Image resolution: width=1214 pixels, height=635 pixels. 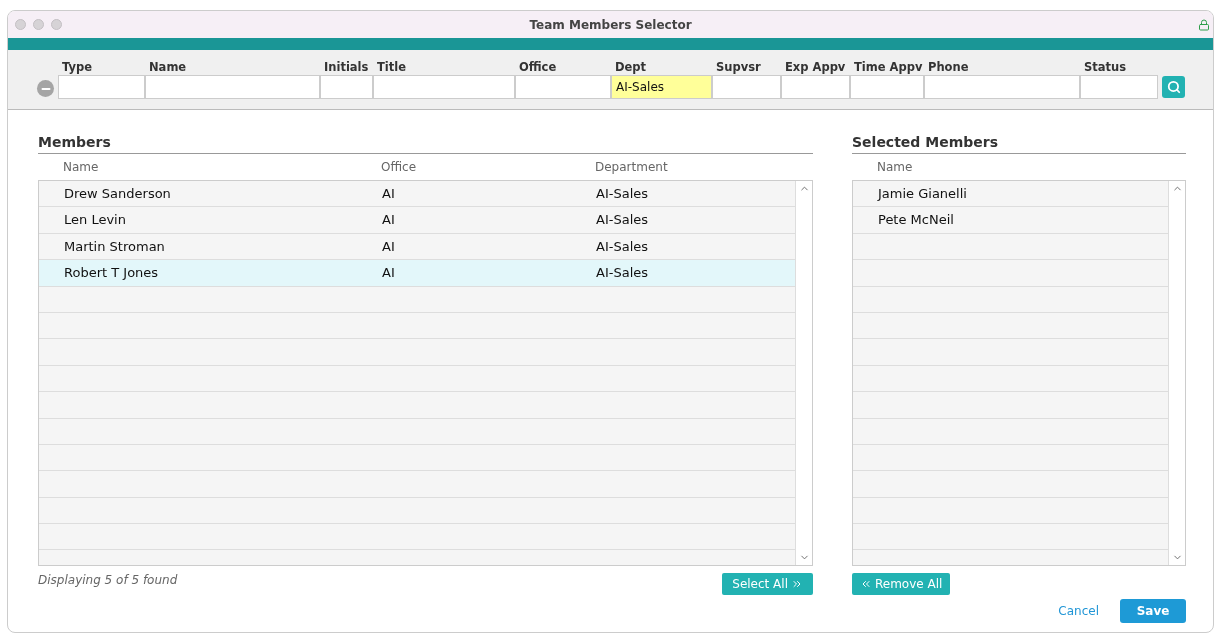 What do you see at coordinates (661, 87) in the screenshot?
I see `filter-field: AI-Sales` at bounding box center [661, 87].